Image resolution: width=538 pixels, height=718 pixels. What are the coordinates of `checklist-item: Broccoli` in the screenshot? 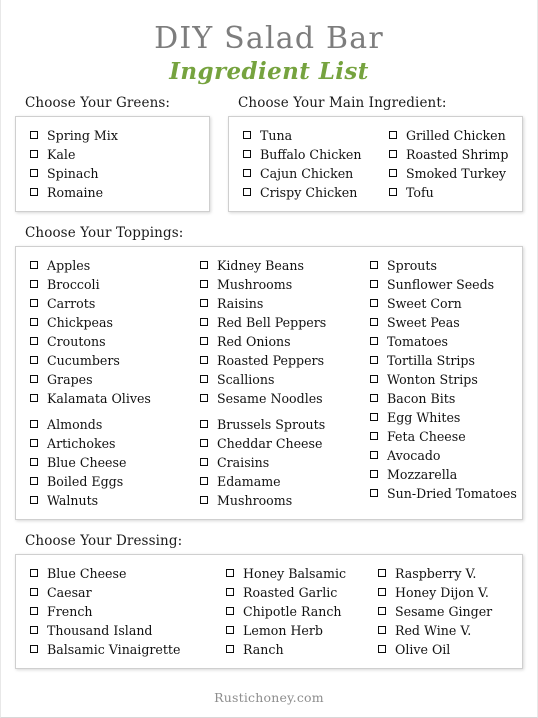 It's located at (115, 284).